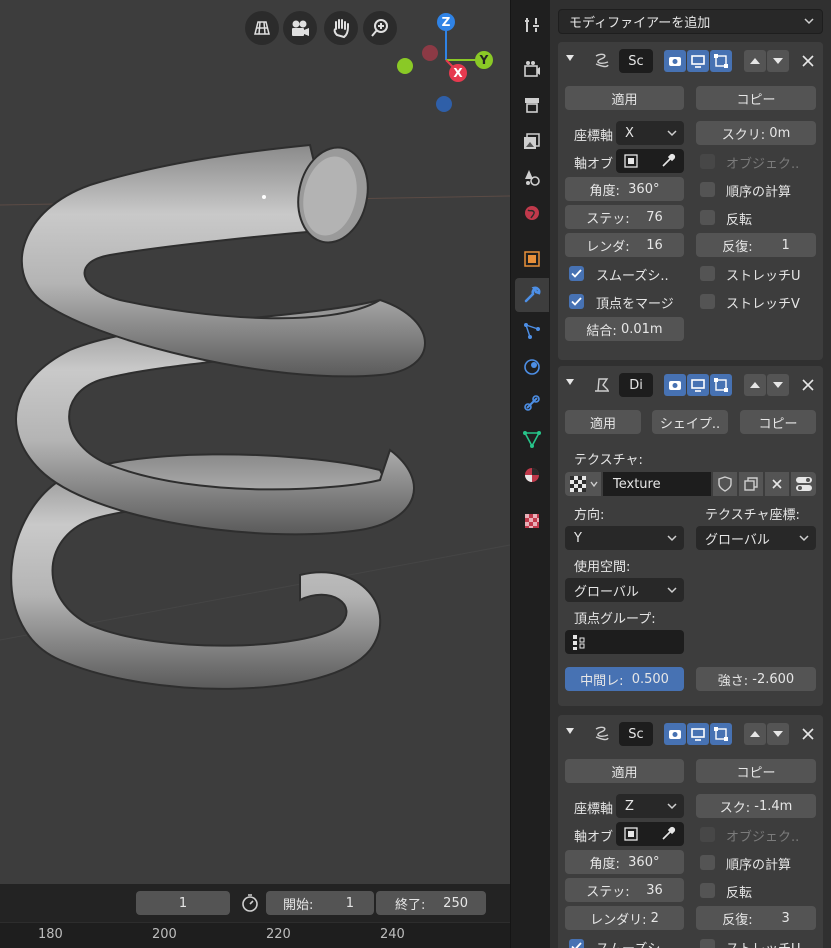  Describe the element at coordinates (440, 63) in the screenshot. I see `navigation-gizmo: Z Y X` at that location.